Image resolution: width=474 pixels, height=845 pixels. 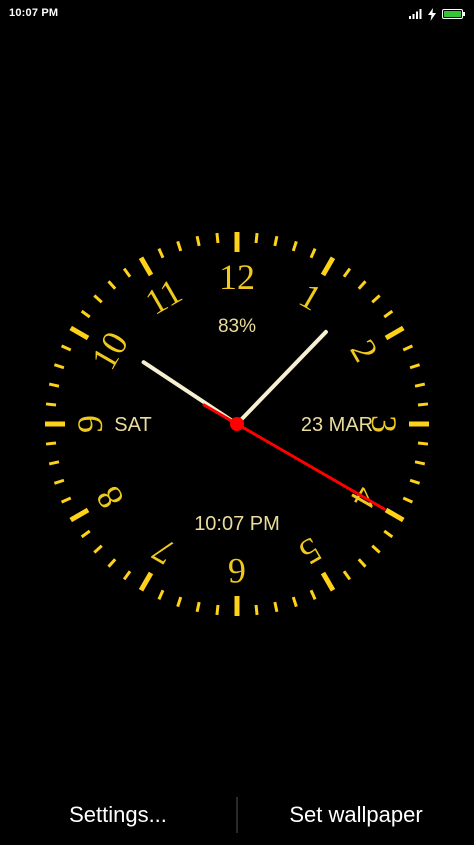 I want to click on numeral-6: 6, so click(x=237, y=571).